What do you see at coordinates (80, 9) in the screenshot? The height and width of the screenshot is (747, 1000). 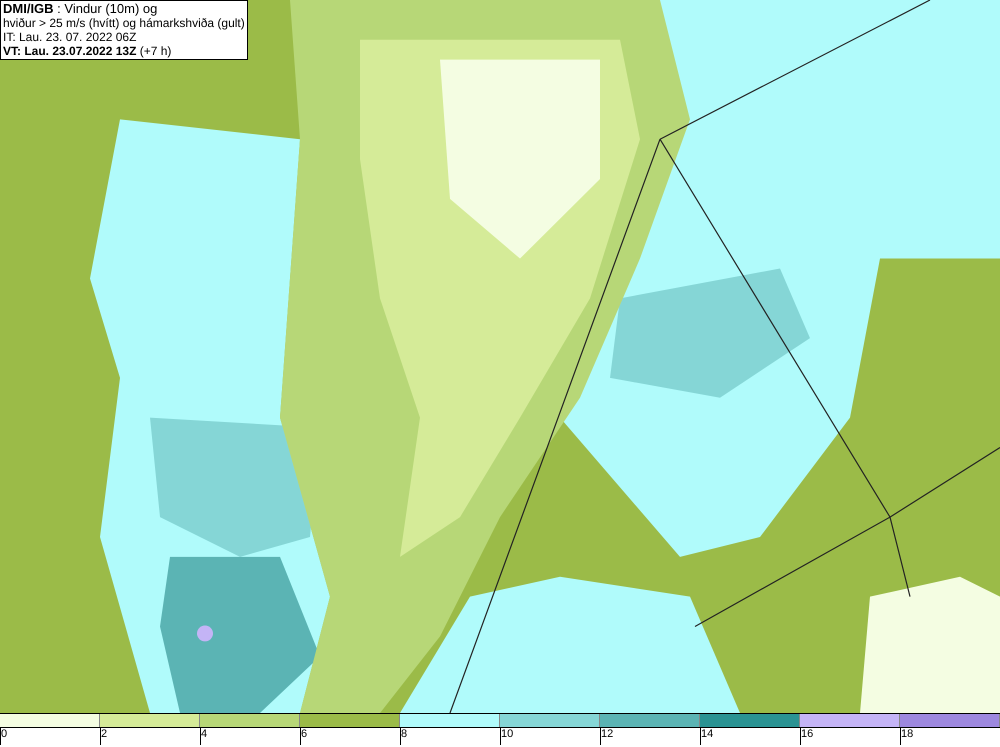 I see `info-text: DMI/IGB : Vindur (10m) og` at bounding box center [80, 9].